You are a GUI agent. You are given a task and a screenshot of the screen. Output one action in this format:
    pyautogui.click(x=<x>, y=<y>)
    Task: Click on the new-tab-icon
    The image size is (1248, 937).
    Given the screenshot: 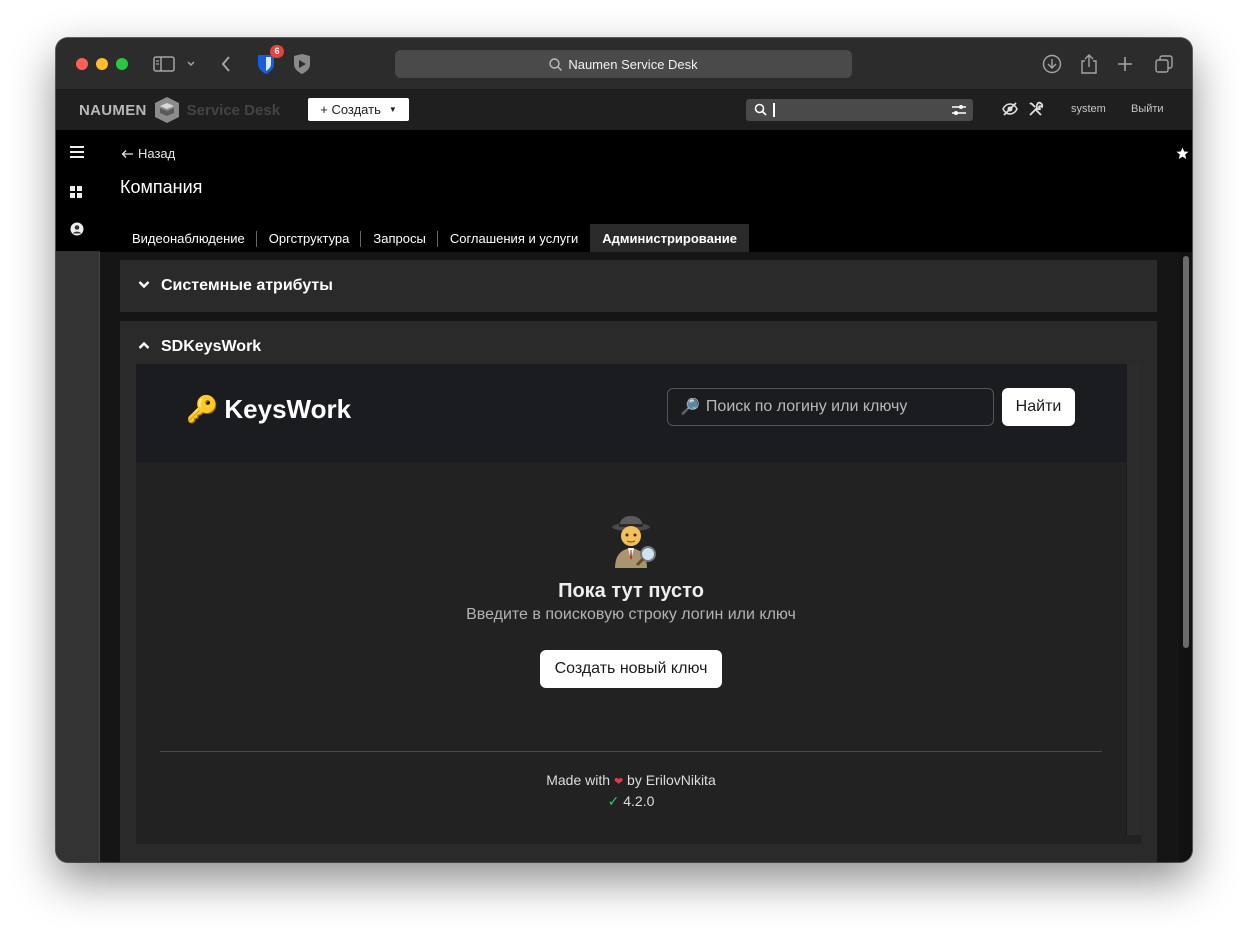 What is the action you would take?
    pyautogui.click(x=1125, y=64)
    